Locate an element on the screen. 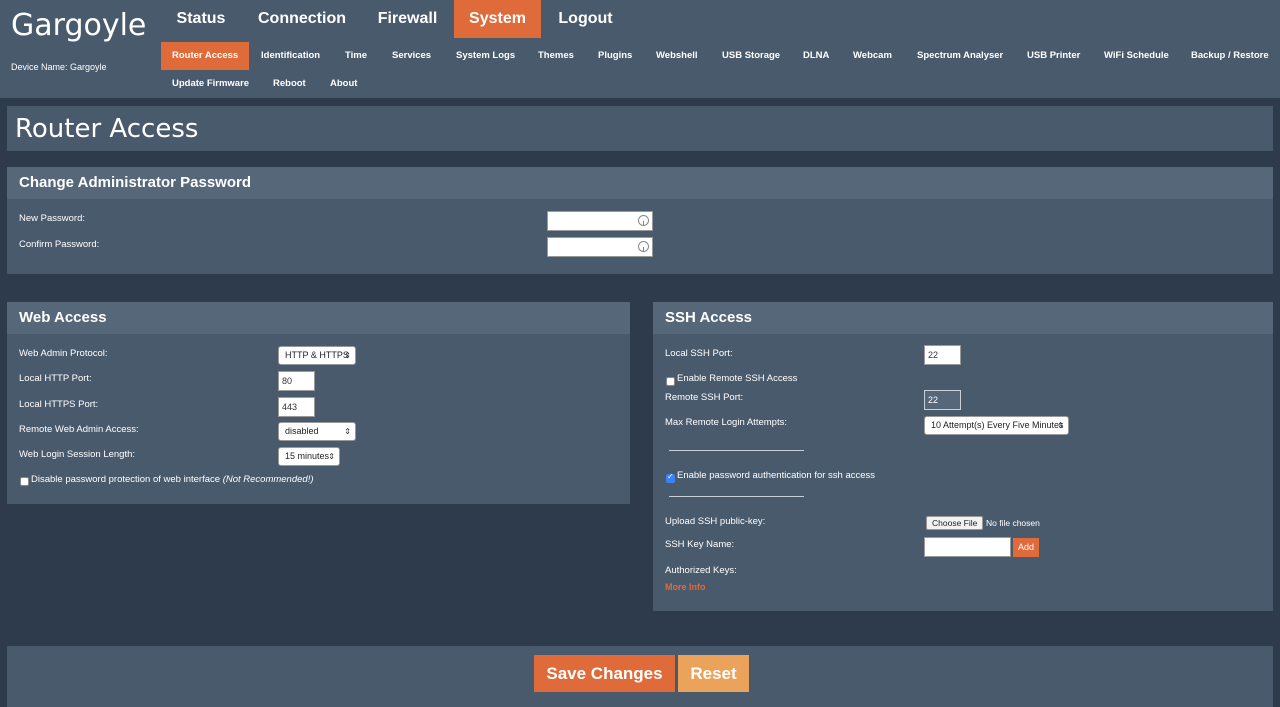 The height and width of the screenshot is (707, 1280). choose-file-button: Choose File is located at coordinates (955, 523).